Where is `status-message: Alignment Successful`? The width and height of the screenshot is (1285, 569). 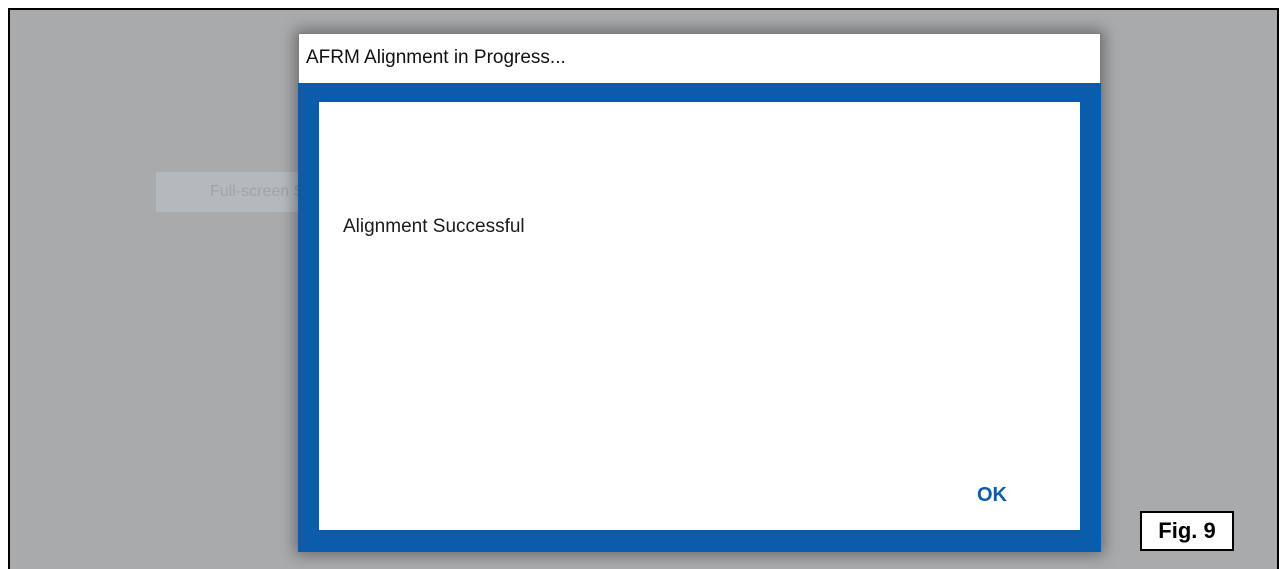
status-message: Alignment Successful is located at coordinates (434, 226).